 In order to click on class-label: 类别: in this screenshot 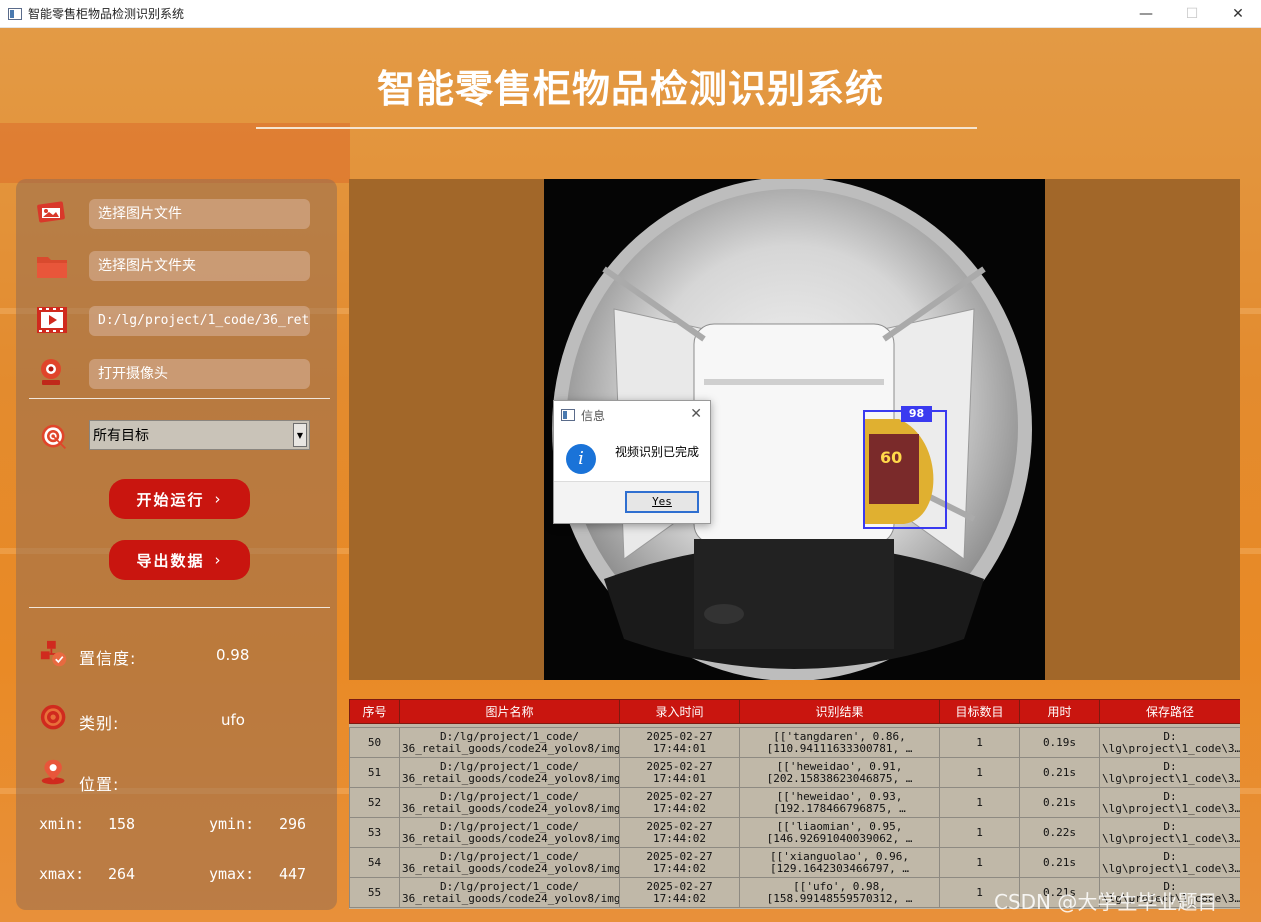, I will do `click(99, 723)`.